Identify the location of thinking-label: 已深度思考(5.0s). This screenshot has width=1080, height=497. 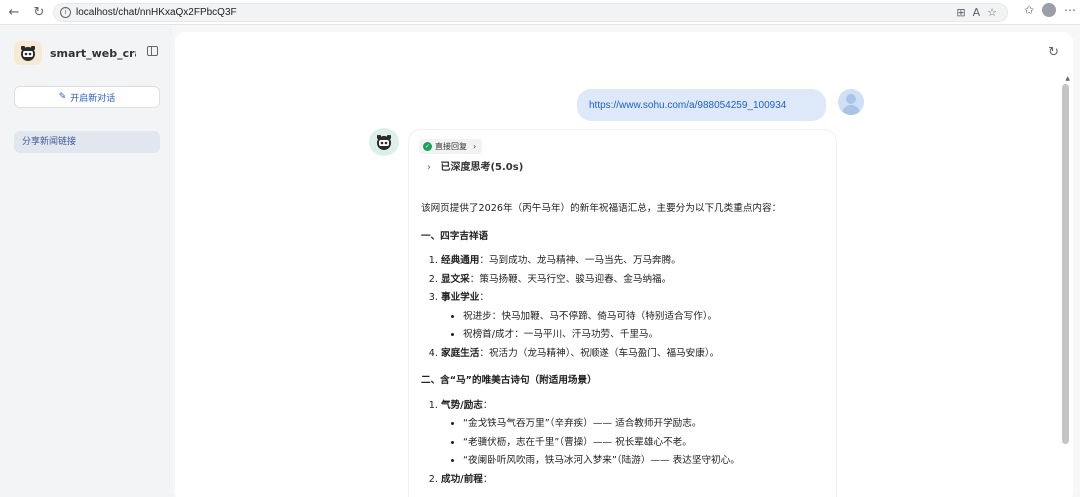
(482, 167).